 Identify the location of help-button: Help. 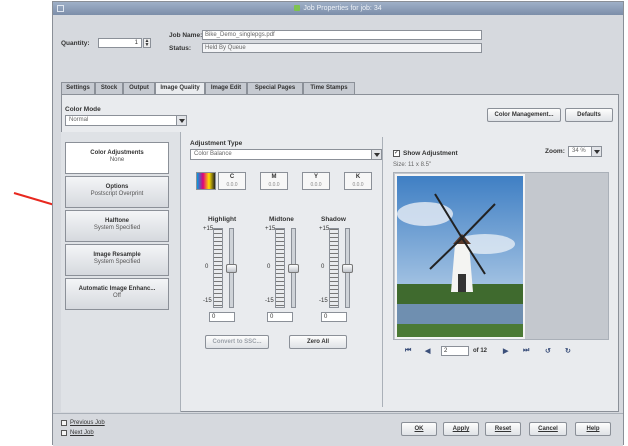
(593, 429).